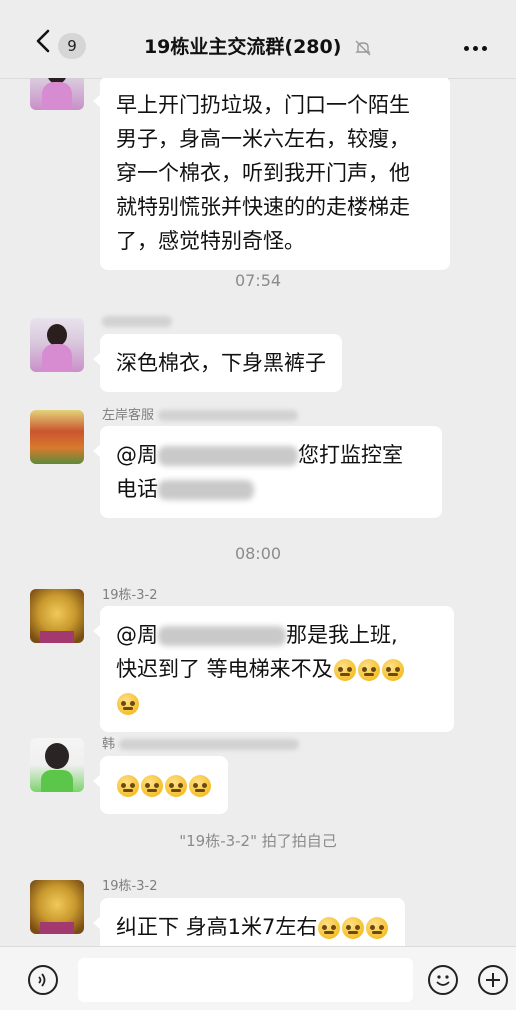 This screenshot has height=1010, width=516. I want to click on sender-name, so click(137, 321).